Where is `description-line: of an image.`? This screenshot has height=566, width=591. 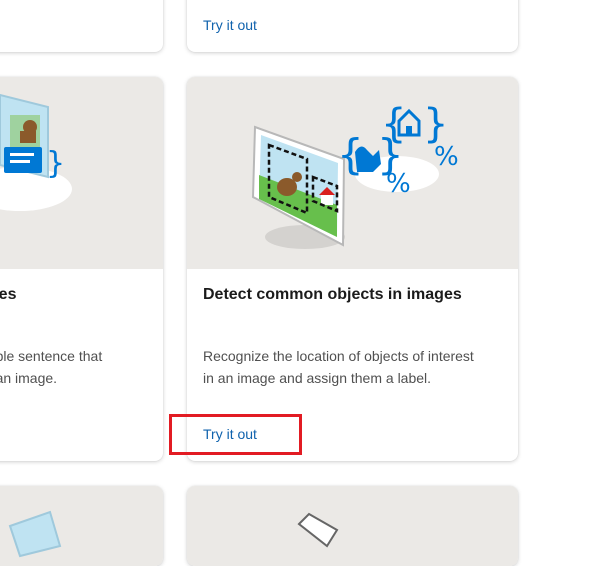 description-line: of an image. is located at coordinates (29, 378).